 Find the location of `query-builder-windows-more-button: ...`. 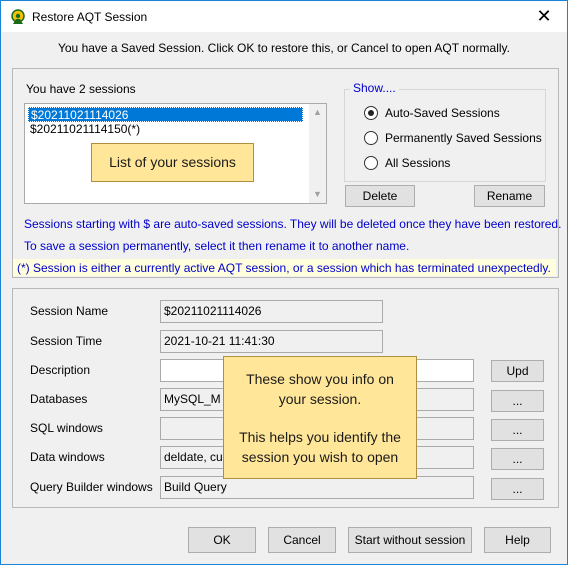

query-builder-windows-more-button: ... is located at coordinates (517, 489).